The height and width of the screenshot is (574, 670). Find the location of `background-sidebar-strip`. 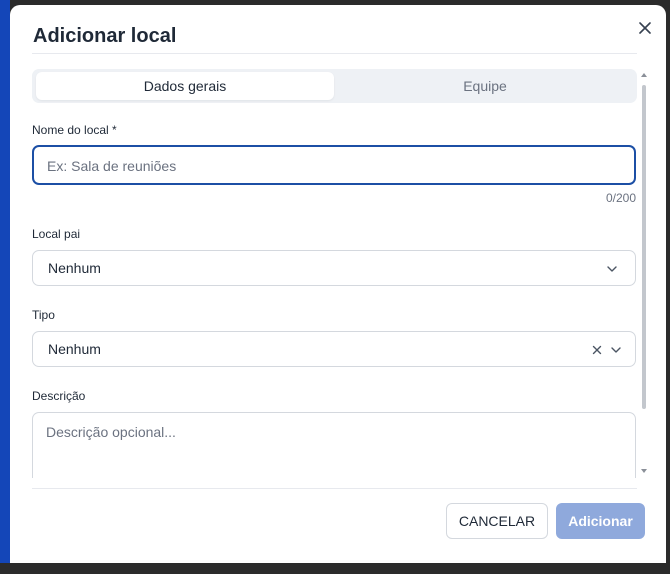

background-sidebar-strip is located at coordinates (5, 287).